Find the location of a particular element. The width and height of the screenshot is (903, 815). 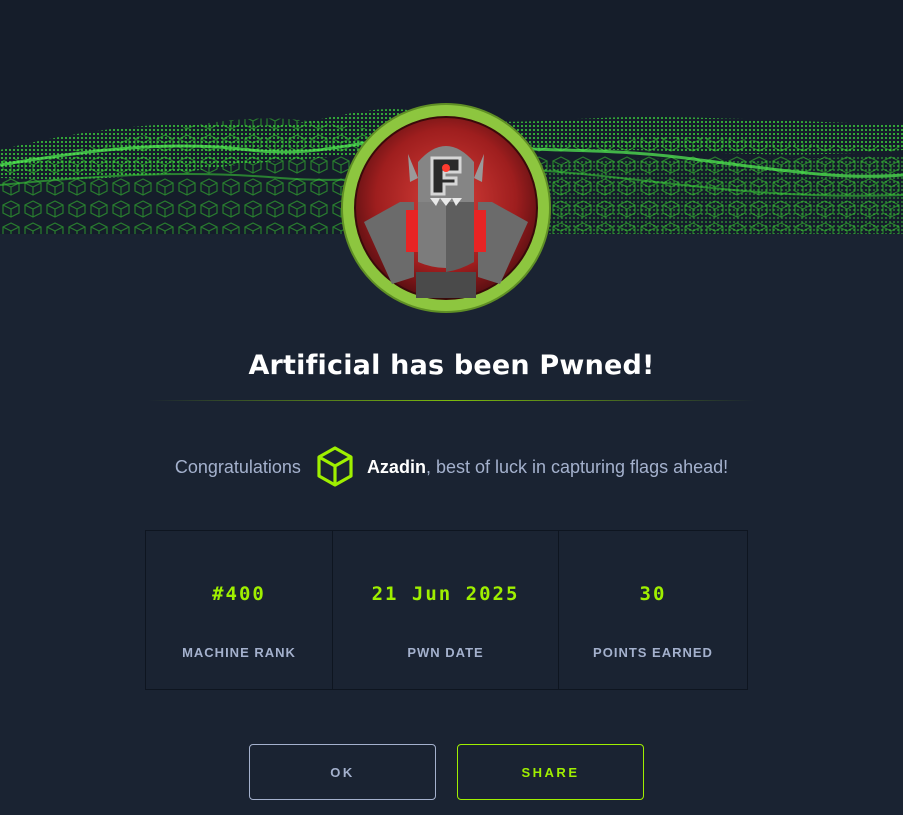

congrats-suffix: , best of luck in capturing flags ahead! is located at coordinates (577, 466).